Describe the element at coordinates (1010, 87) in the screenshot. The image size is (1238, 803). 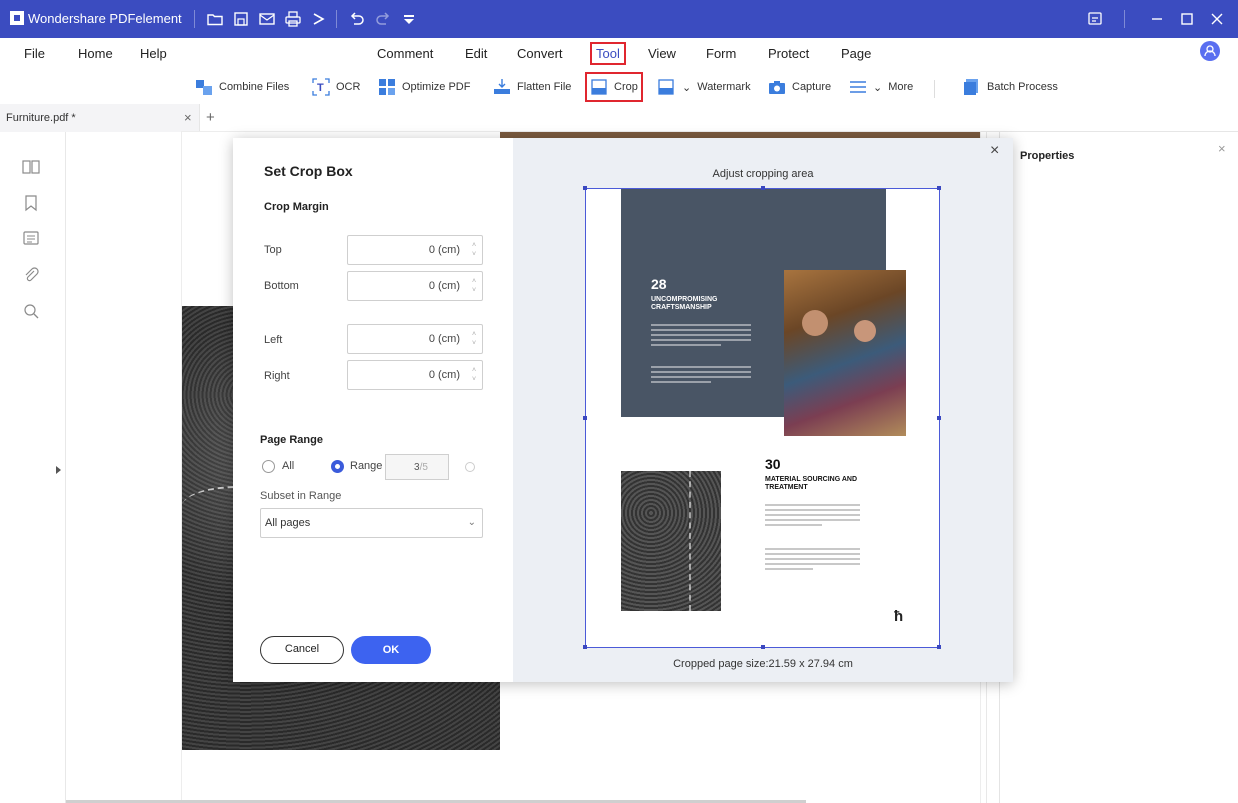
I see `batch-process-button: Batch Process` at that location.